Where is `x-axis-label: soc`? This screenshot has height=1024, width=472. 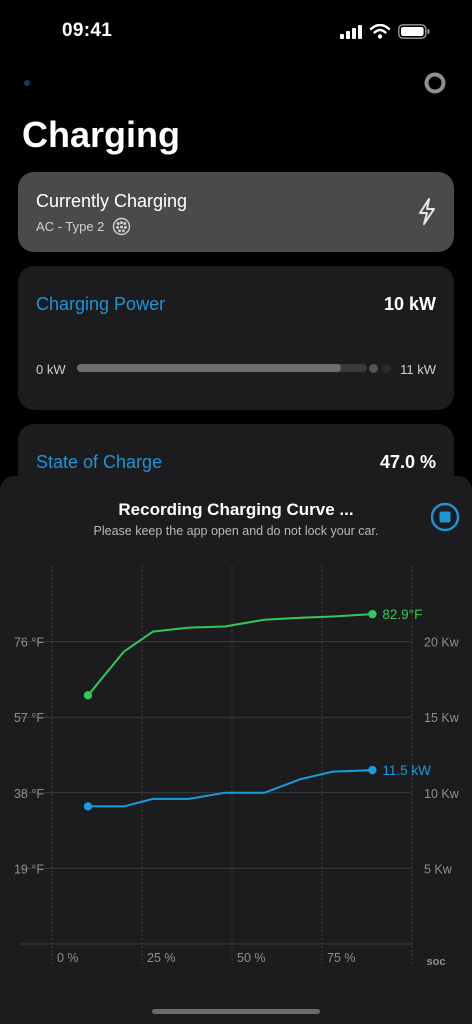 x-axis-label: soc is located at coordinates (436, 962).